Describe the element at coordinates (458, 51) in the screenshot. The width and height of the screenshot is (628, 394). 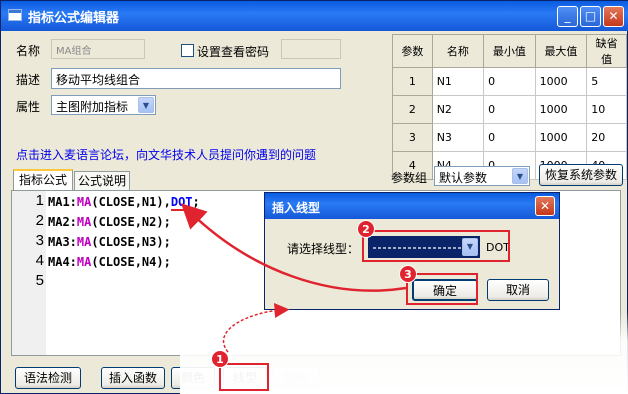
I see `col-header-name: 名称` at that location.